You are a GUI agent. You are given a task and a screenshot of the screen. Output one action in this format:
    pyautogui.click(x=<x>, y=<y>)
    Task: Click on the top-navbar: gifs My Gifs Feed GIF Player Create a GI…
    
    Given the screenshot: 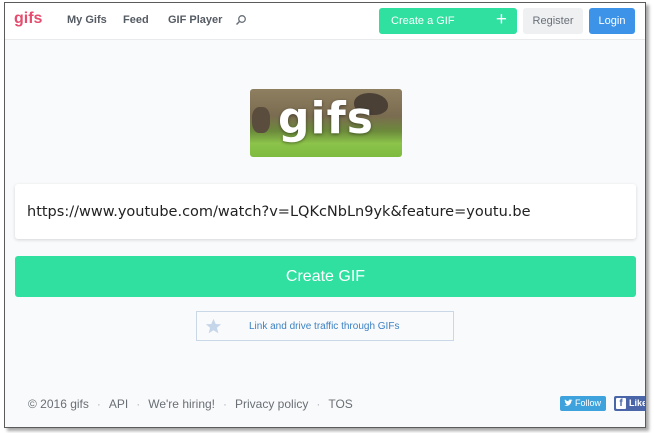 What is the action you would take?
    pyautogui.click(x=325, y=21)
    